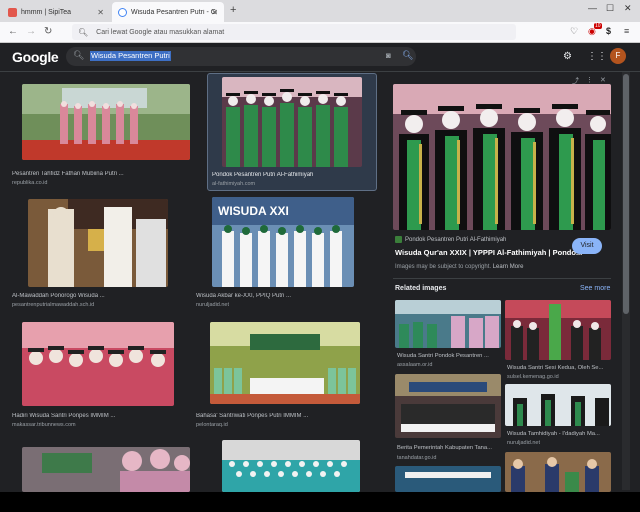 Image resolution: width=640 pixels, height=512 pixels. Describe the element at coordinates (241, 56) in the screenshot. I see `search-box: 🔍︎ Wisuda Pesantren Putri ◙ 🔍︎` at that location.